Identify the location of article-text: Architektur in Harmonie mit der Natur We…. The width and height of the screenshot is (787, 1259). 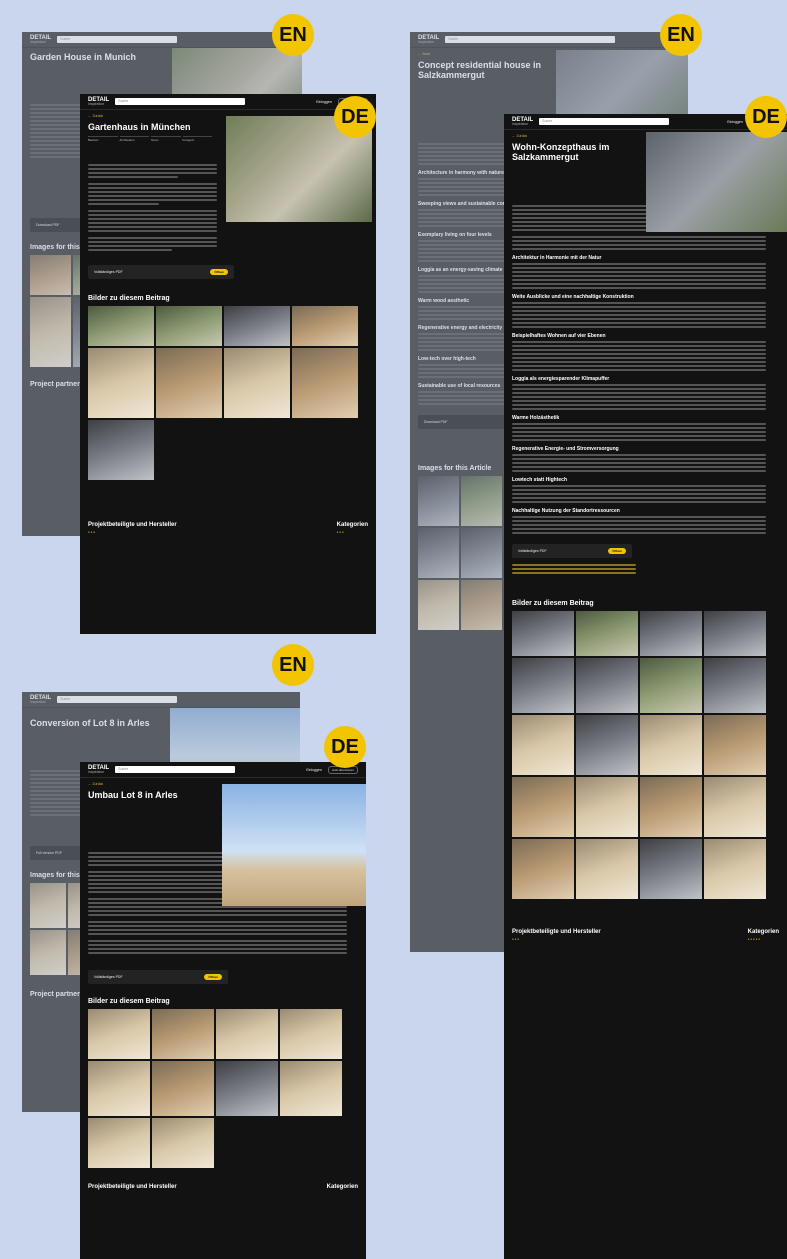
(639, 369).